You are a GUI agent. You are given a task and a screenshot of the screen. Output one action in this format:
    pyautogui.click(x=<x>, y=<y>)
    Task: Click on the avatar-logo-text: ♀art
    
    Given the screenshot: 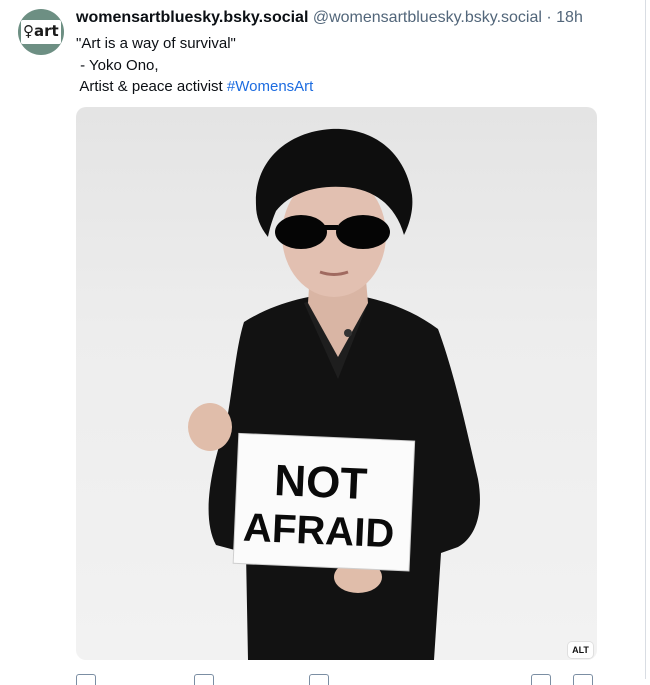 What is the action you would take?
    pyautogui.click(x=41, y=31)
    